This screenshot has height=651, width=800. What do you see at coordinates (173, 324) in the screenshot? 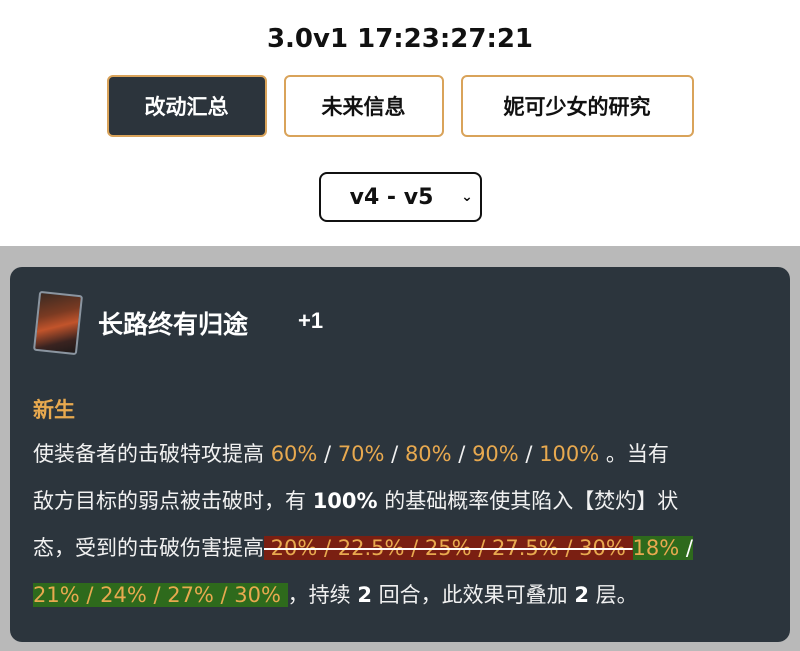
I see `card-title: 长路终有归途` at bounding box center [173, 324].